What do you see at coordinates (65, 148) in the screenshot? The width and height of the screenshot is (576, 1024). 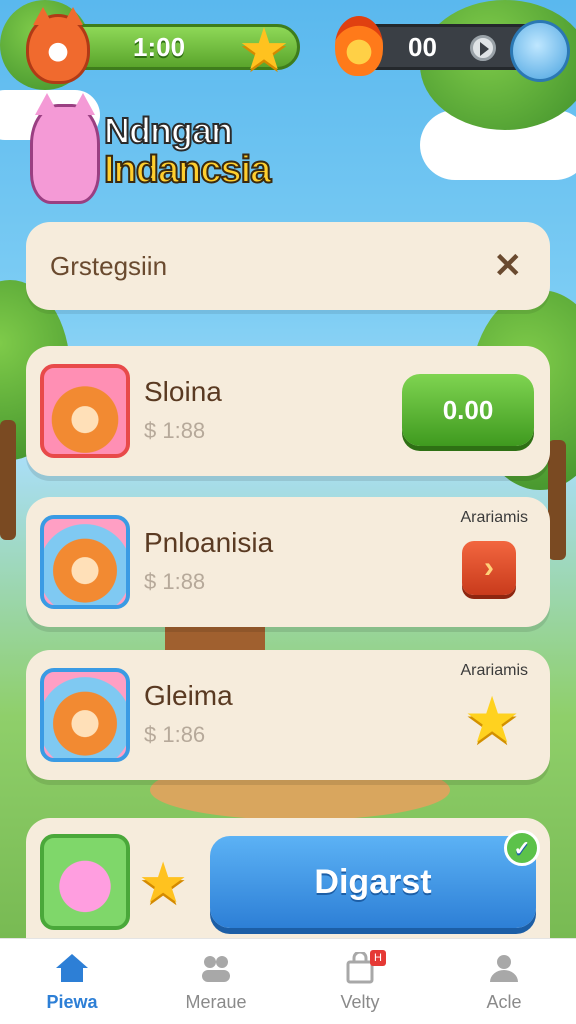 I see `logo-cat-mascot` at bounding box center [65, 148].